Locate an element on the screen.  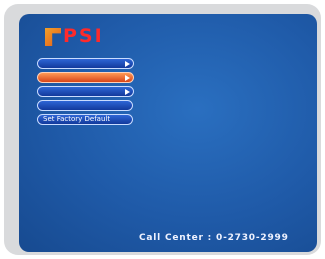
psi-logo-mark-icon is located at coordinates (53, 37).